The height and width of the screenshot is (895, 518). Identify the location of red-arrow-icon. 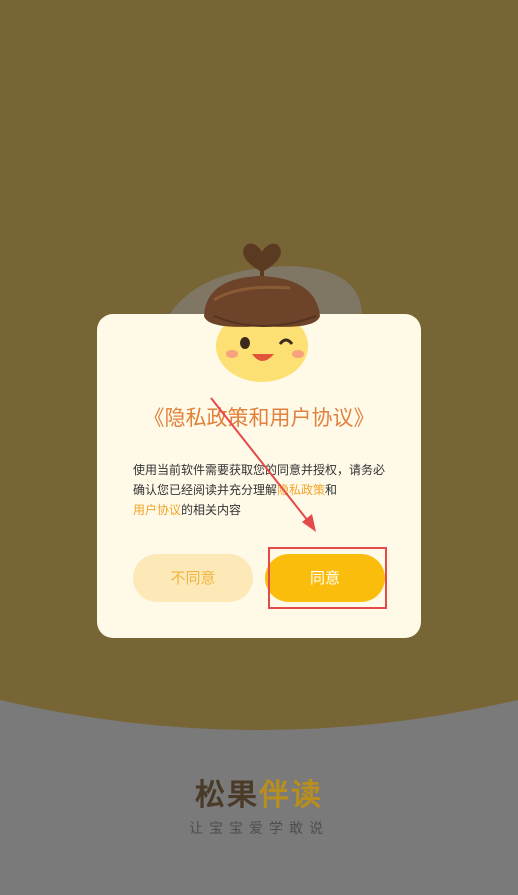
(263, 464).